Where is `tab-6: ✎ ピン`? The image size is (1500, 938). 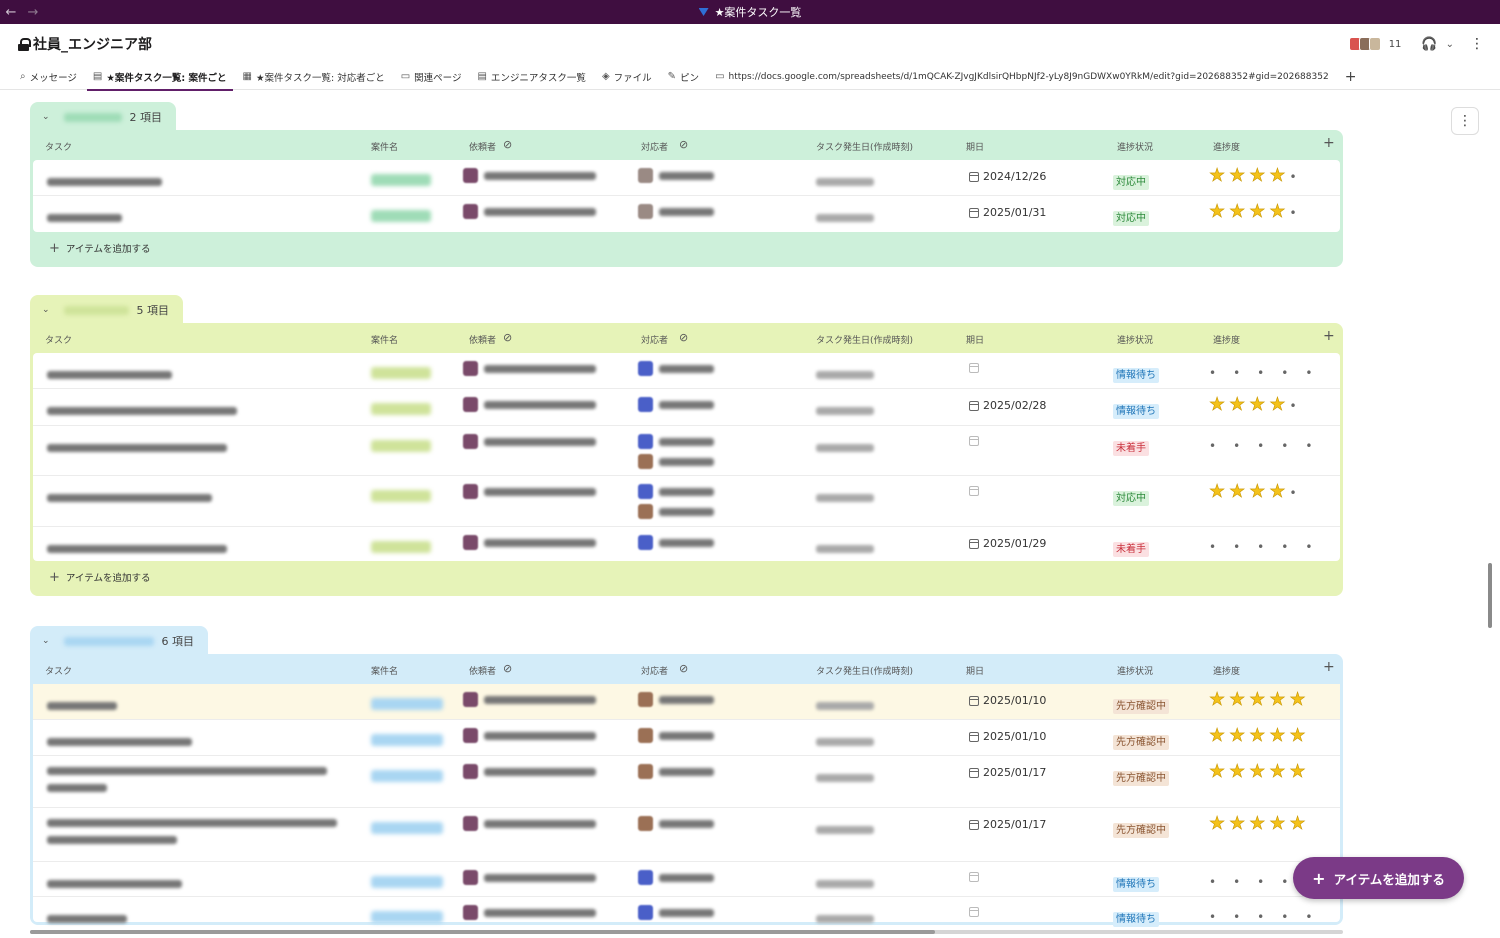 tab-6: ✎ ピン is located at coordinates (683, 77).